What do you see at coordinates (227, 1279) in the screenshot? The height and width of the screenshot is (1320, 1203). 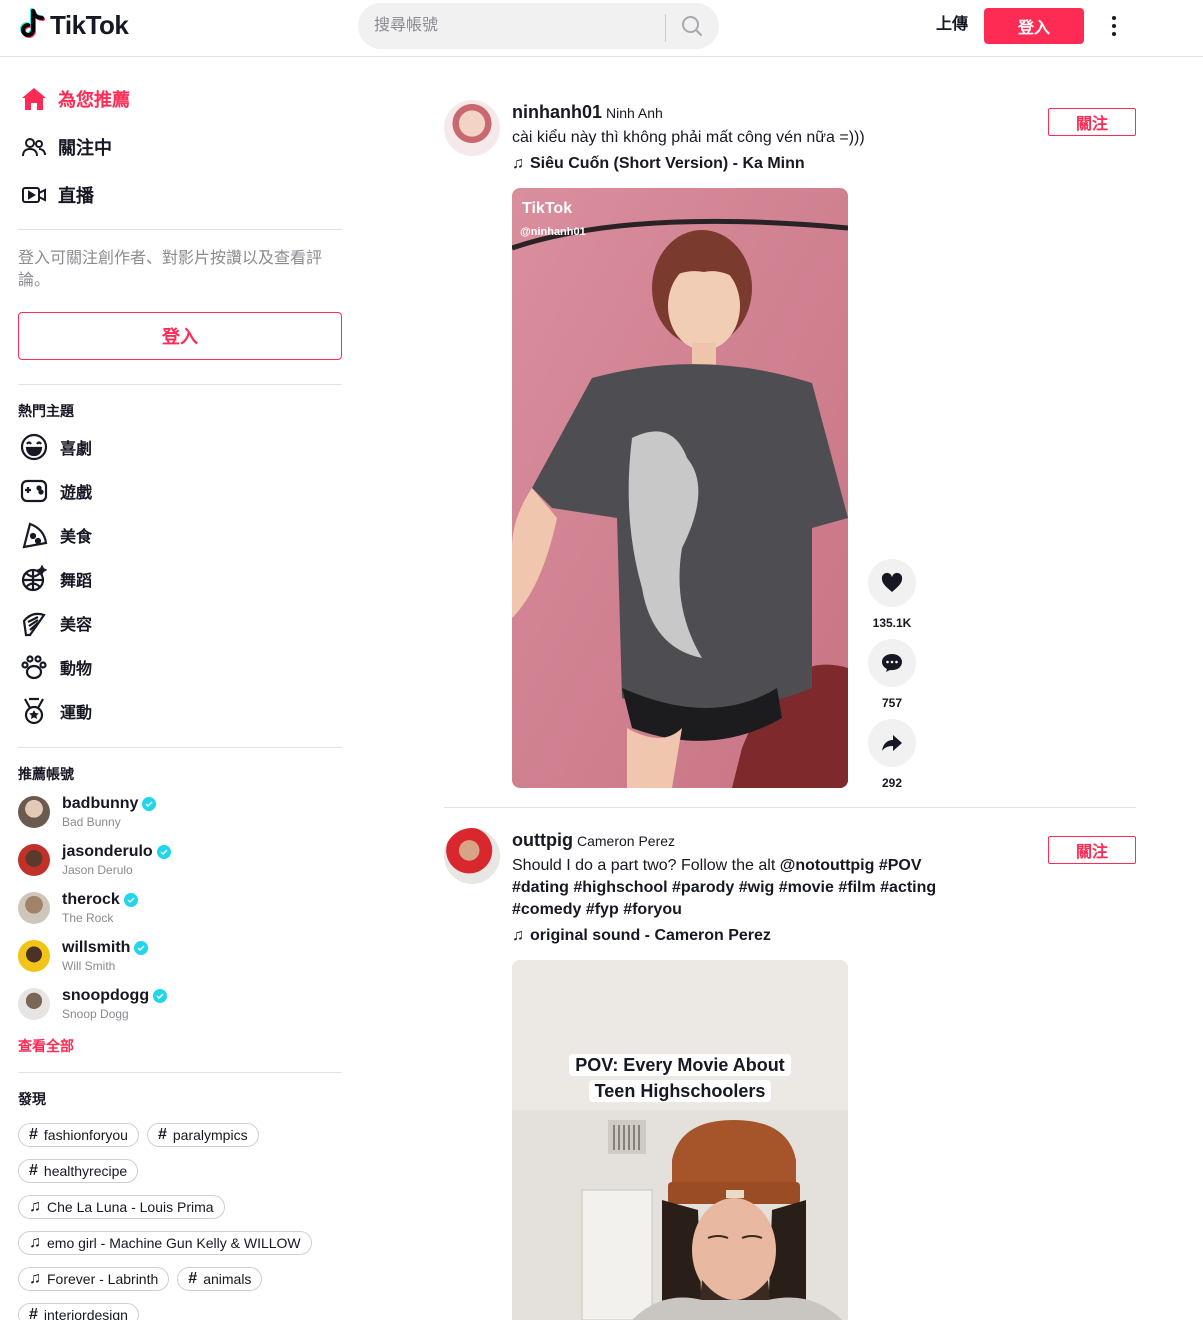 I see `tag-label: animals` at bounding box center [227, 1279].